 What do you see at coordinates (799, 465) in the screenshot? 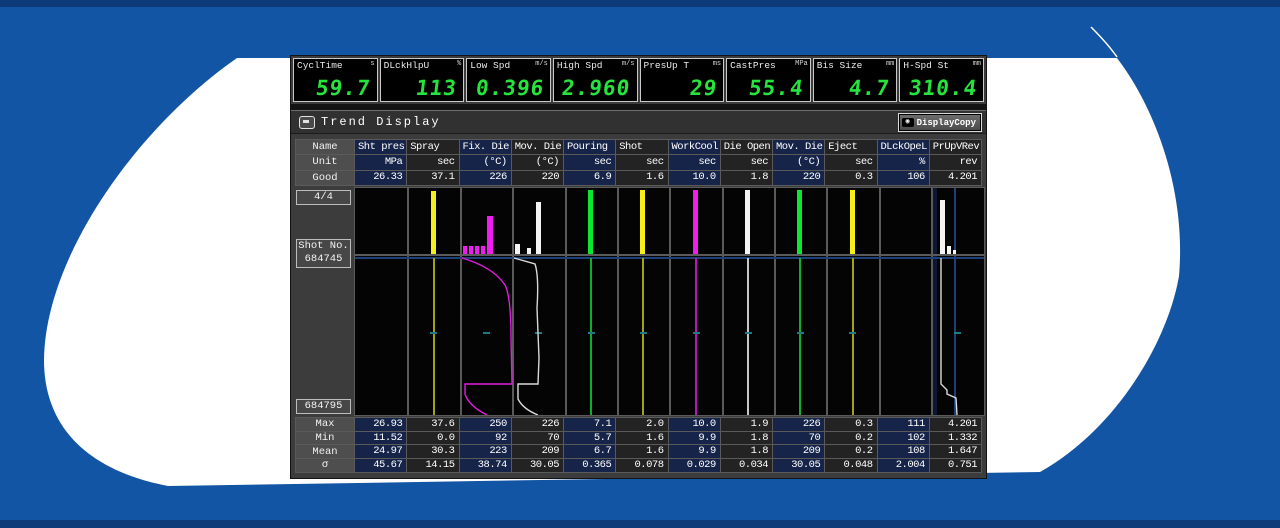
I see `sigma-value: 30.05` at bounding box center [799, 465].